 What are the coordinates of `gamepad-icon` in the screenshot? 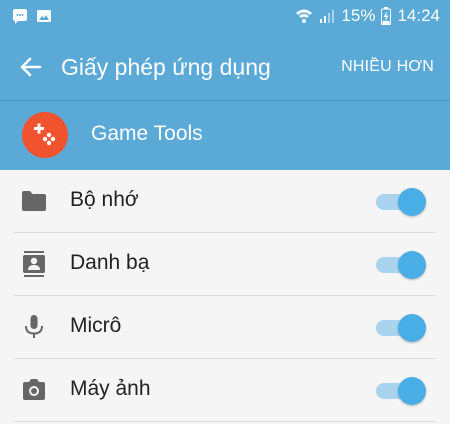 It's located at (45, 134).